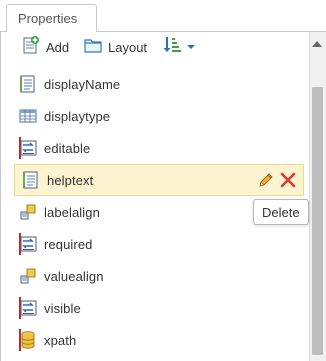 This screenshot has height=361, width=326. I want to click on add-button: Add, so click(45, 47).